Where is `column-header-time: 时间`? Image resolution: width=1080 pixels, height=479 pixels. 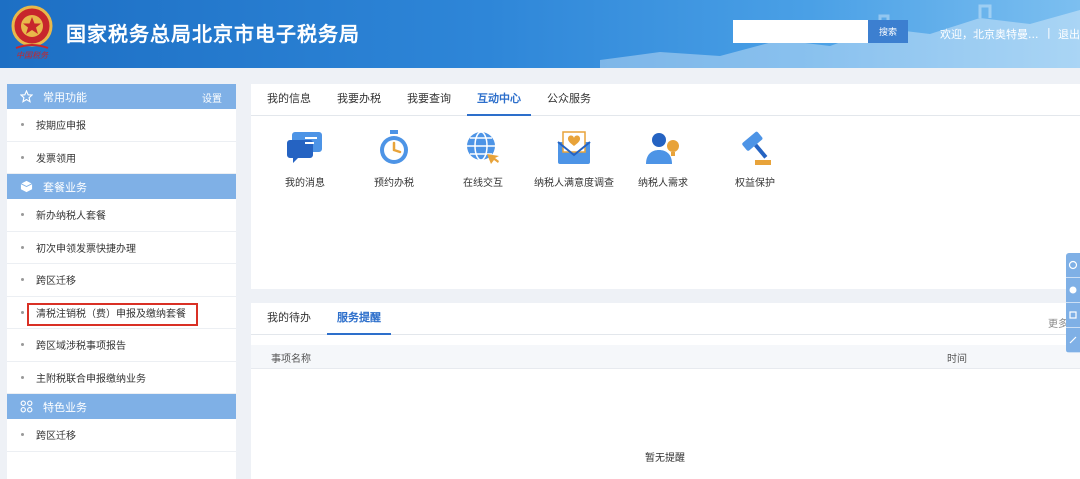 column-header-time: 时间 is located at coordinates (957, 359).